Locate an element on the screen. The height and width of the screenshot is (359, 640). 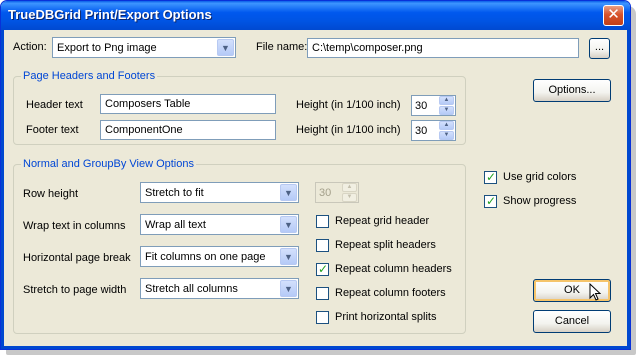
row-height-stepper: 30 ▲ ▼ is located at coordinates (337, 192).